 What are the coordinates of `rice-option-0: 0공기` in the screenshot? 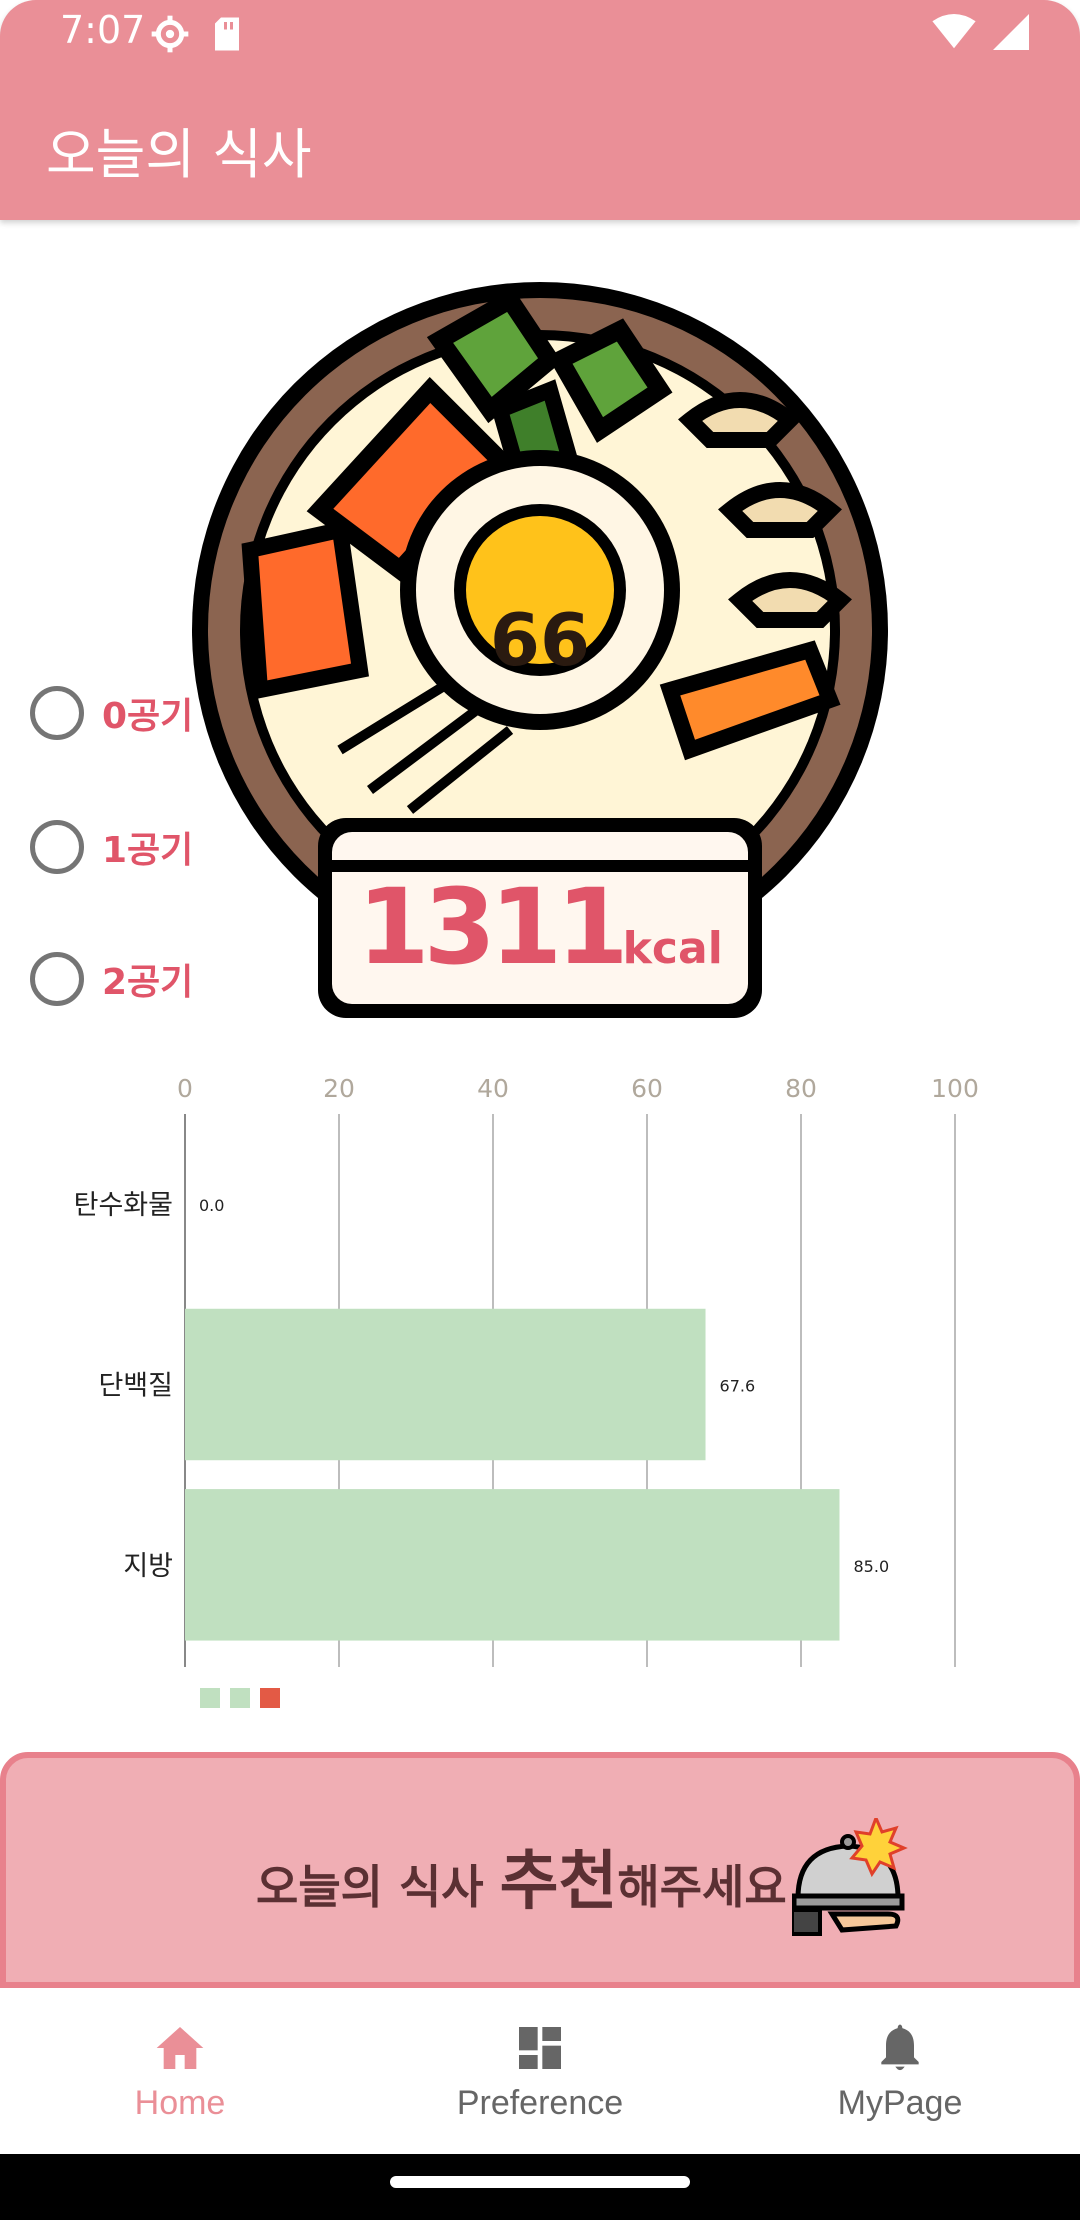 It's located at (111, 713).